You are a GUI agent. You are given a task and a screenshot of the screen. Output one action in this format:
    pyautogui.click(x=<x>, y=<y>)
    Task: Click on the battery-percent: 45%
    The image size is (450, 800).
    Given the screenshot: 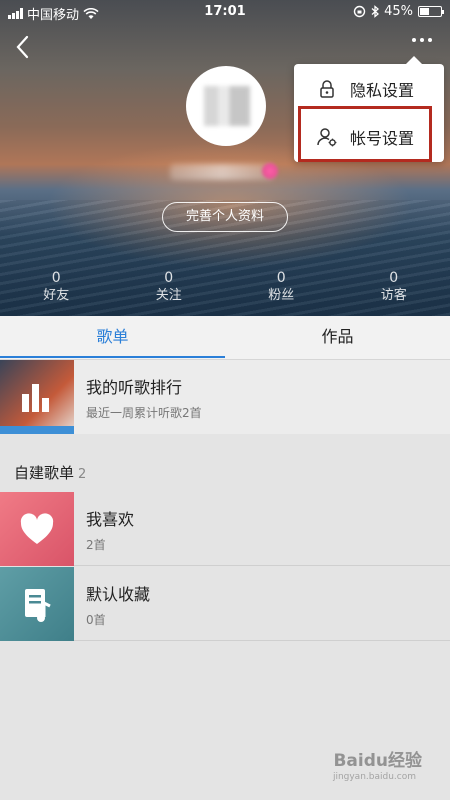 What is the action you would take?
    pyautogui.click(x=398, y=11)
    